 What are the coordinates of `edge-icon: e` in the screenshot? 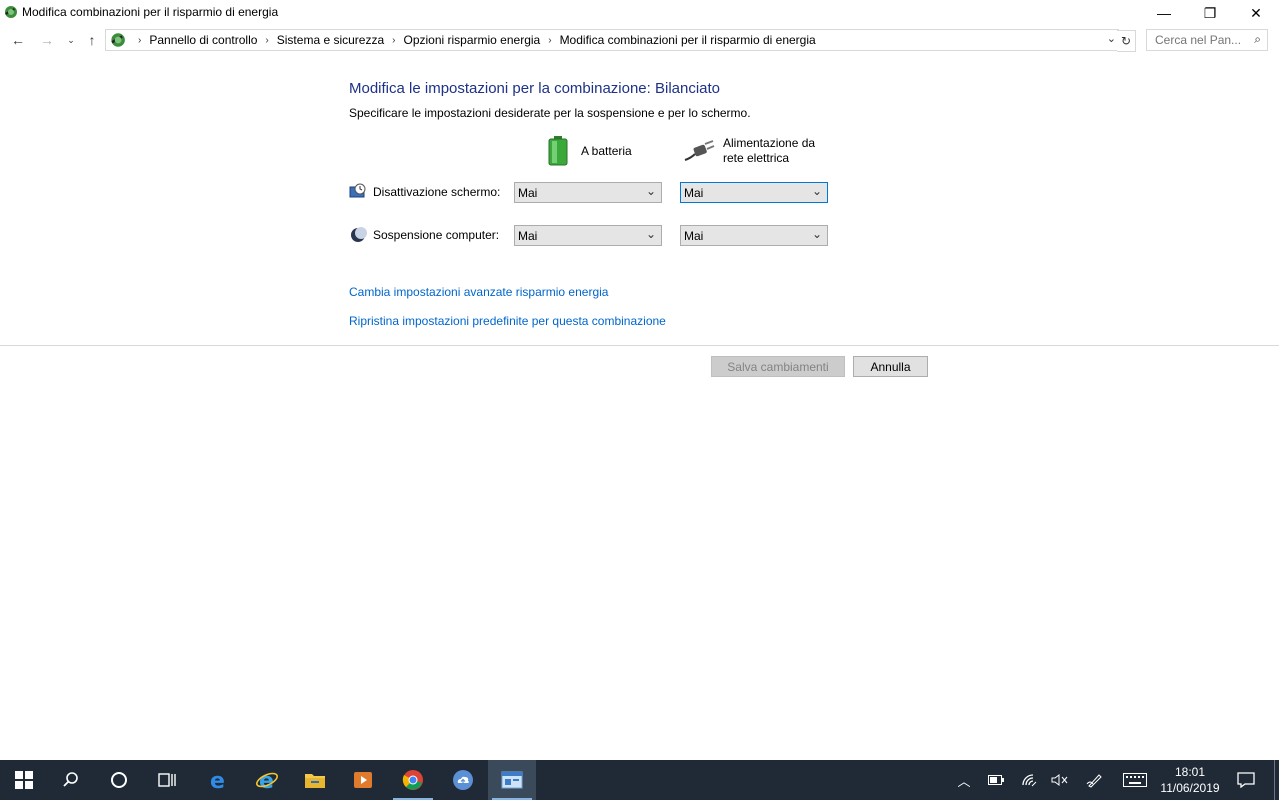 It's located at (217, 780).